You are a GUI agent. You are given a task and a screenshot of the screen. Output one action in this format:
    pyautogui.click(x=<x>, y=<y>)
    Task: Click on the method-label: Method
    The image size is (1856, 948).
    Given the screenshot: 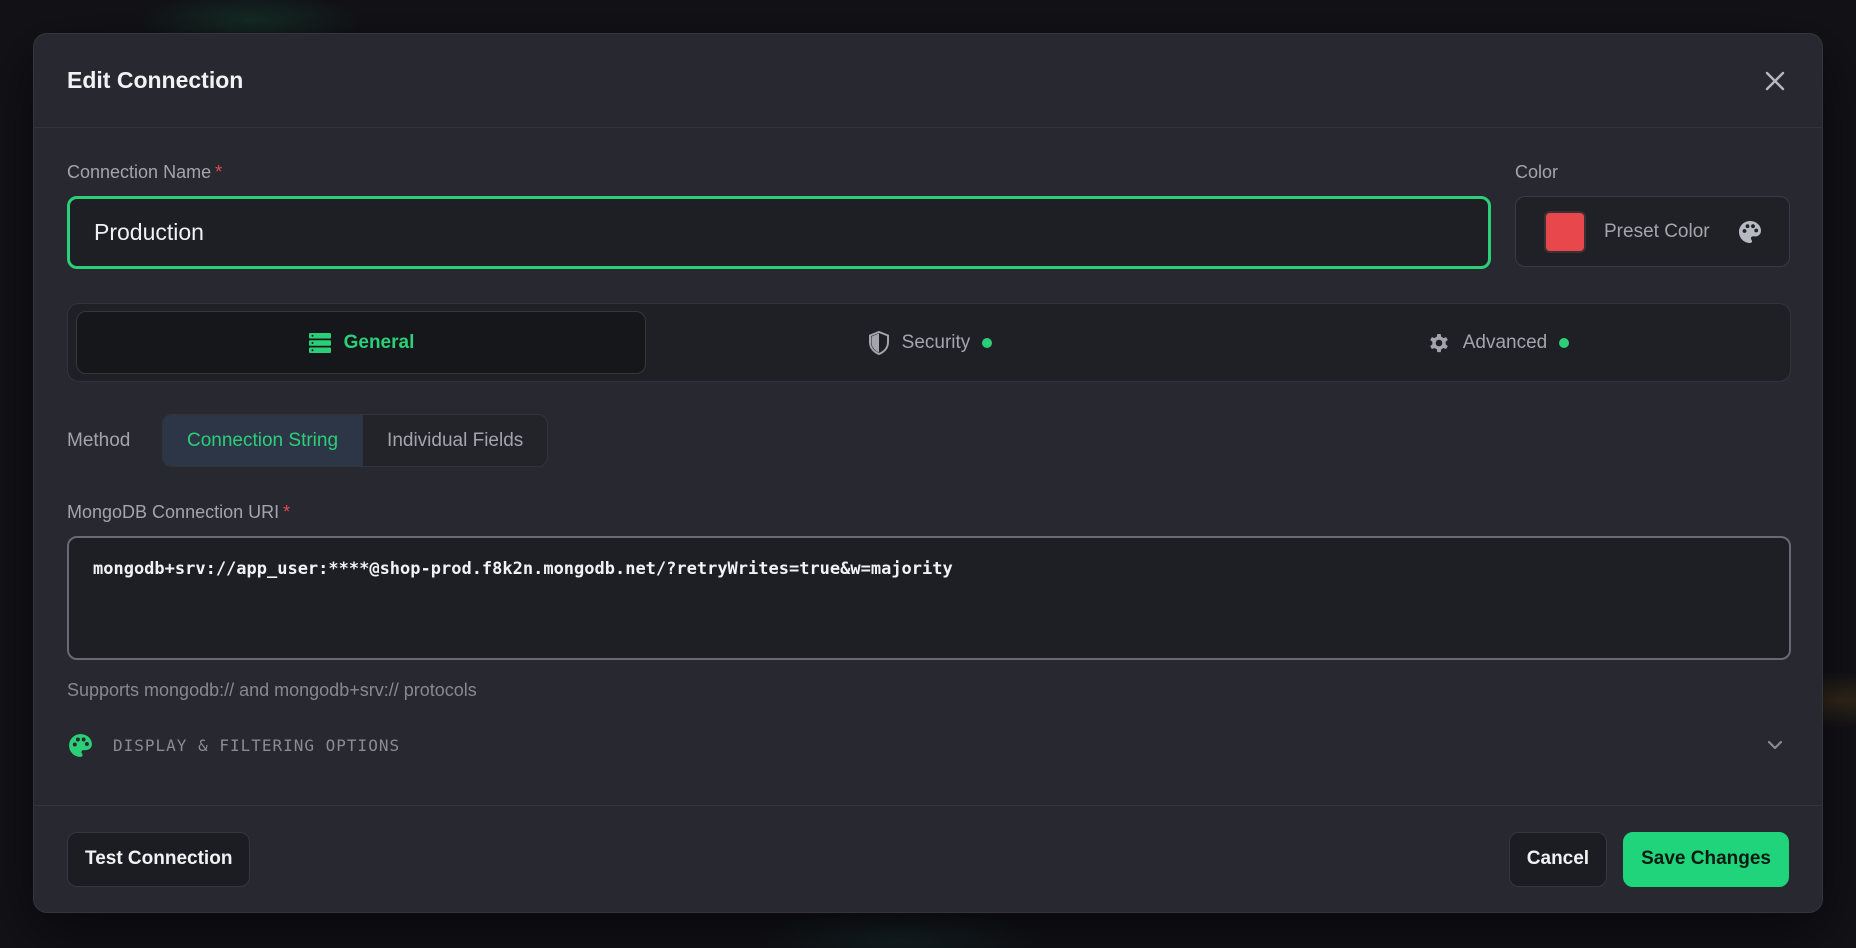 What is the action you would take?
    pyautogui.click(x=99, y=440)
    